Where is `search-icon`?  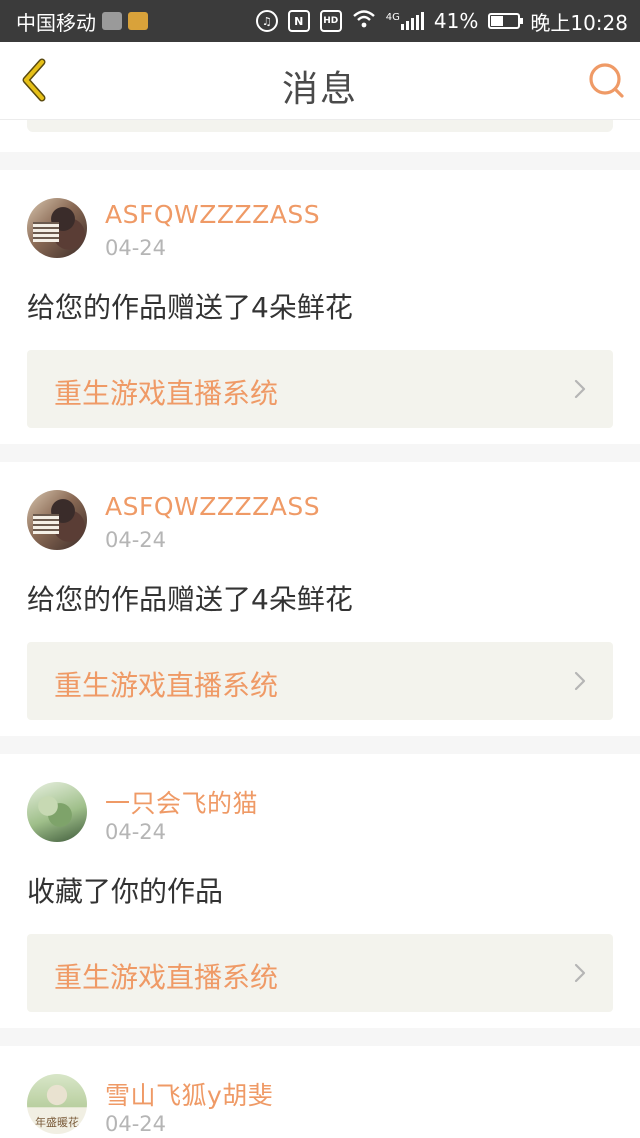 search-icon is located at coordinates (606, 80).